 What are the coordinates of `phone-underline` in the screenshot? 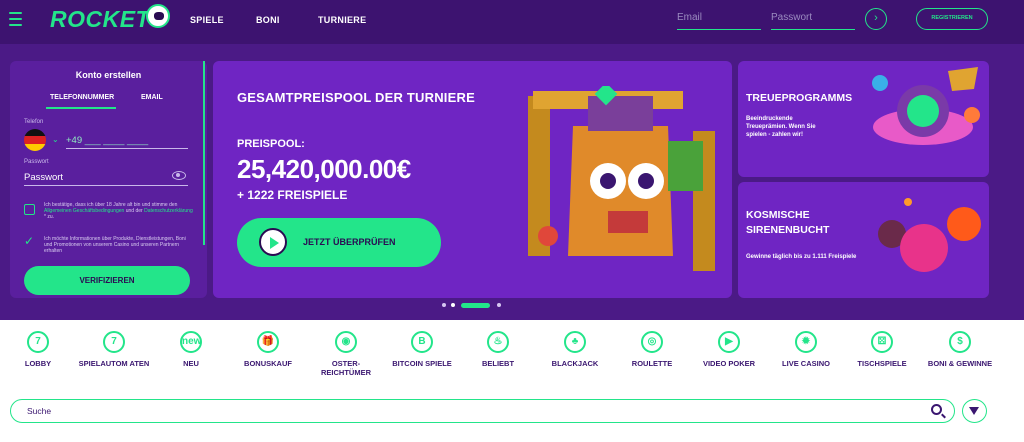 It's located at (127, 148).